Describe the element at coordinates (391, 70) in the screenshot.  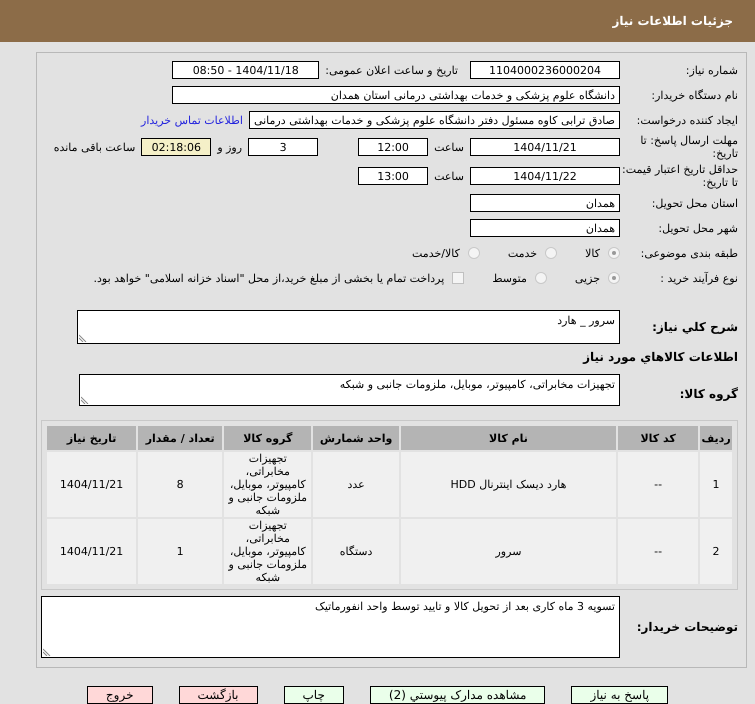
I see `field-label: تاریخ و ساعت اعلان عمومی:` at that location.